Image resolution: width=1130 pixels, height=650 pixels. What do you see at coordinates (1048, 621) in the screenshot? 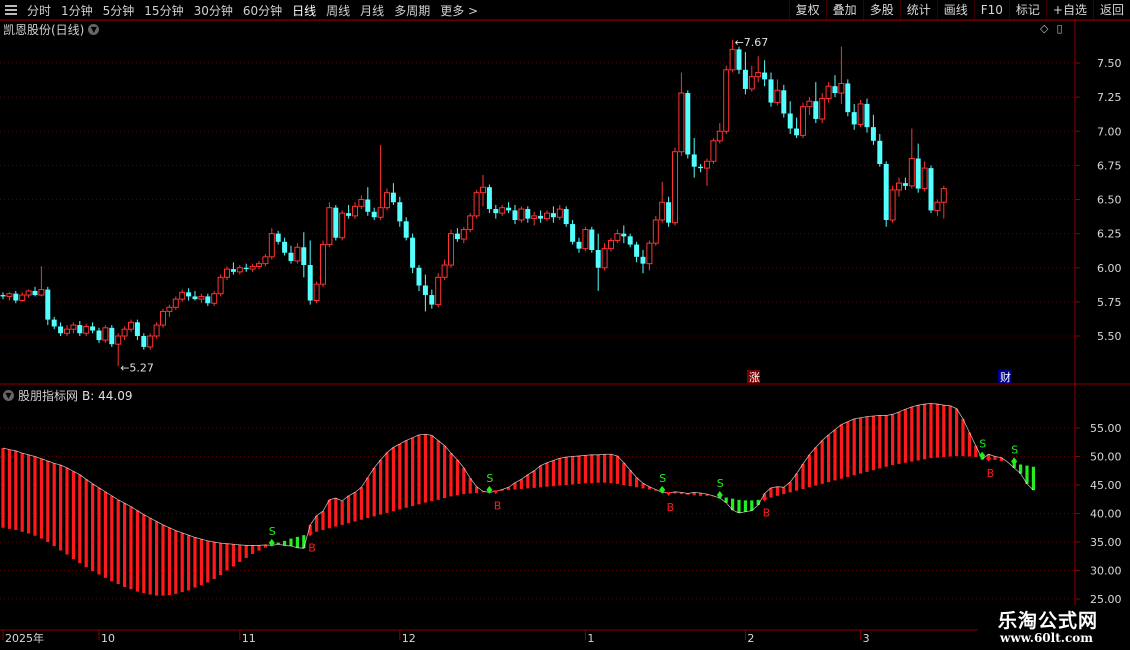
I see `watermark-title: 乐淘公式网` at bounding box center [1048, 621].